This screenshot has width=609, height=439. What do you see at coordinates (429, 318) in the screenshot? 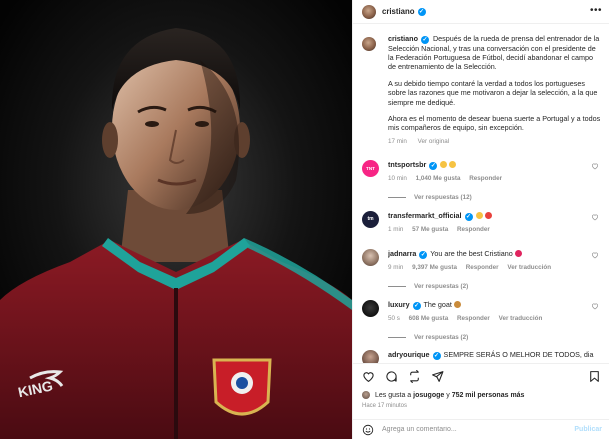
I see `comment-likes: 608 Me gusta` at bounding box center [429, 318].